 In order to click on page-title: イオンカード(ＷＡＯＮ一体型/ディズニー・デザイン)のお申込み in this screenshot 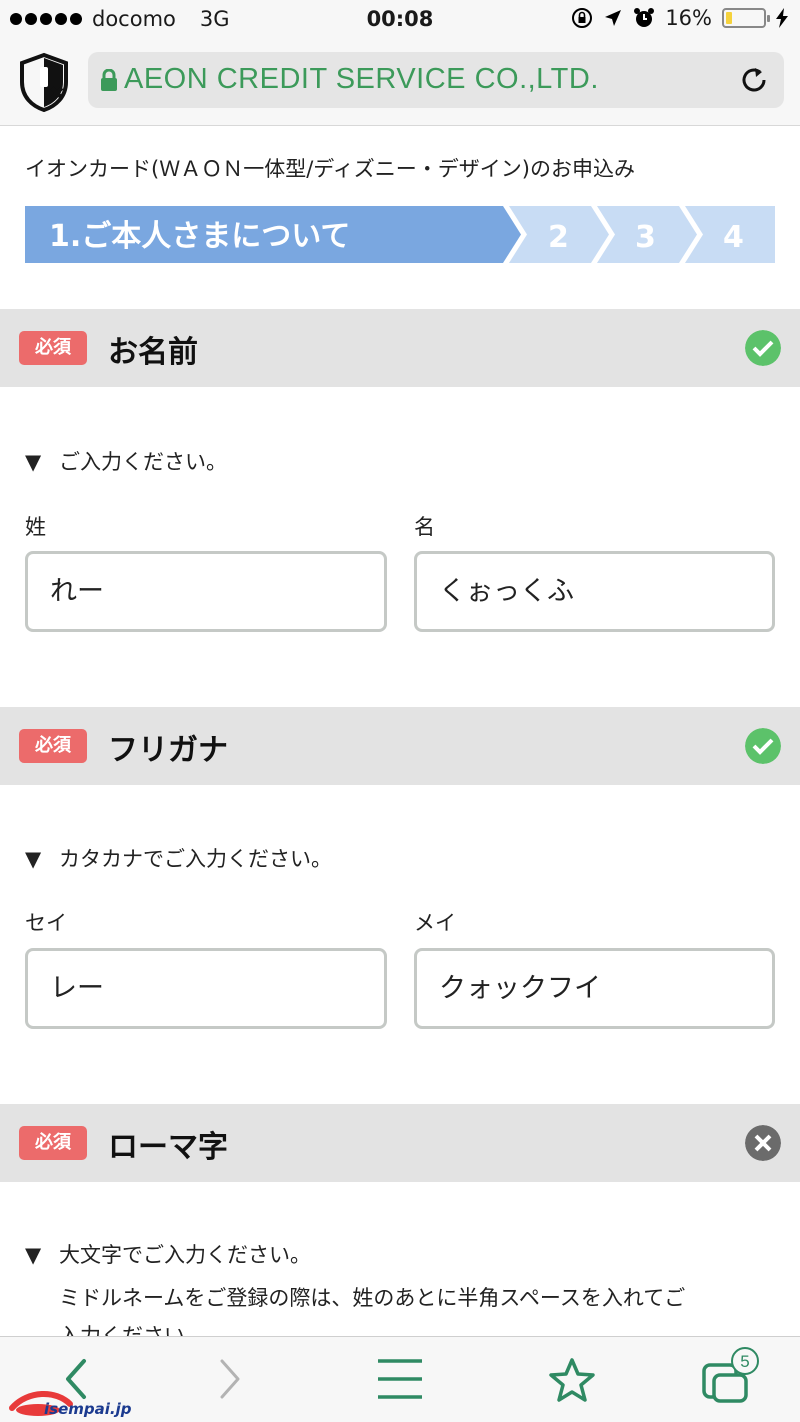, I will do `click(330, 169)`.